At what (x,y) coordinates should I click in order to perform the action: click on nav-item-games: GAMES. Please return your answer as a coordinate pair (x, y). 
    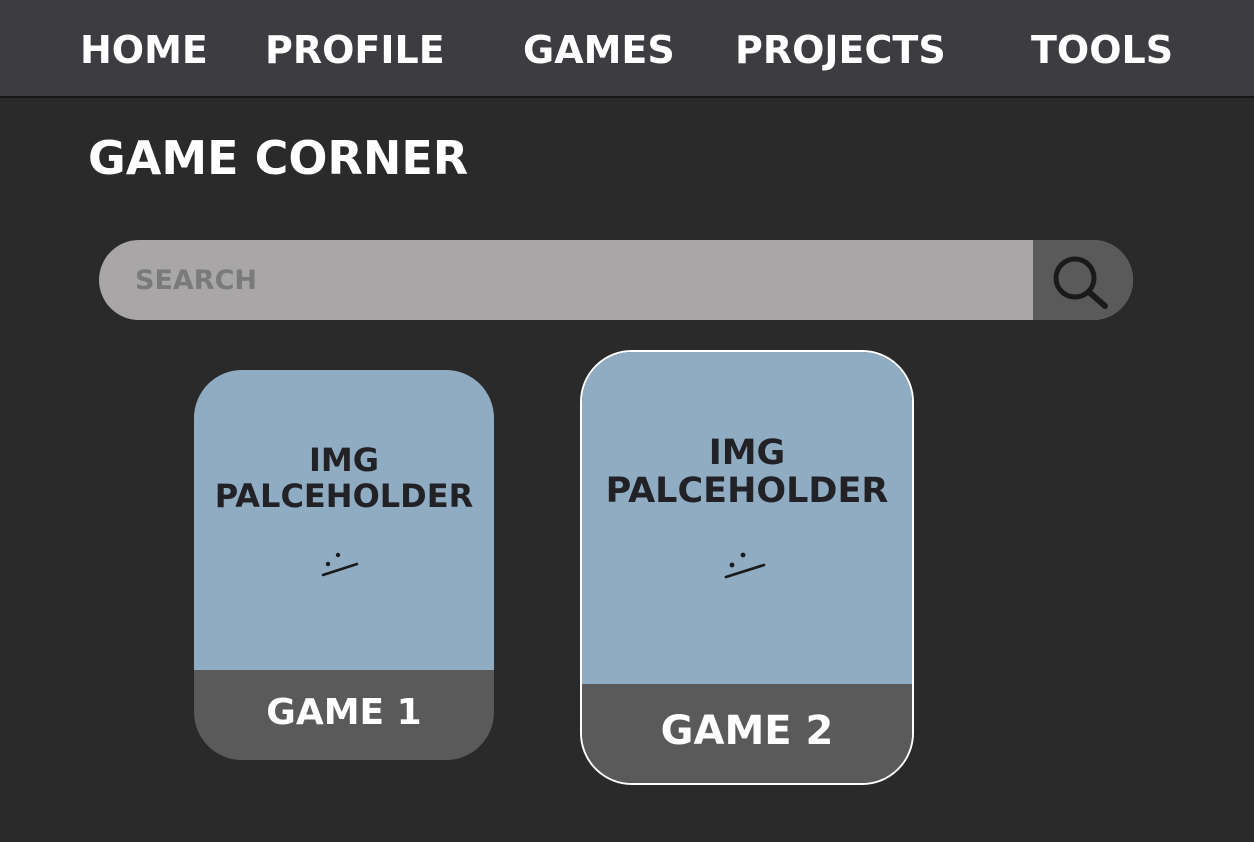
    Looking at the image, I should click on (599, 48).